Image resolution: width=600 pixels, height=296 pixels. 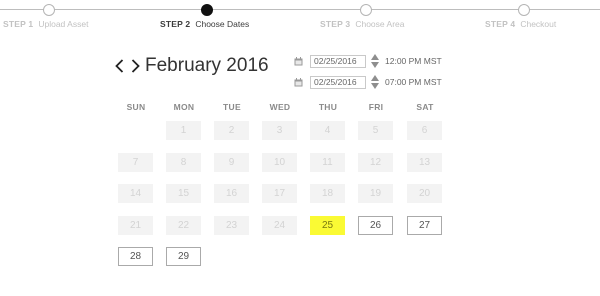 I want to click on day-cell-5: 5, so click(x=375, y=130).